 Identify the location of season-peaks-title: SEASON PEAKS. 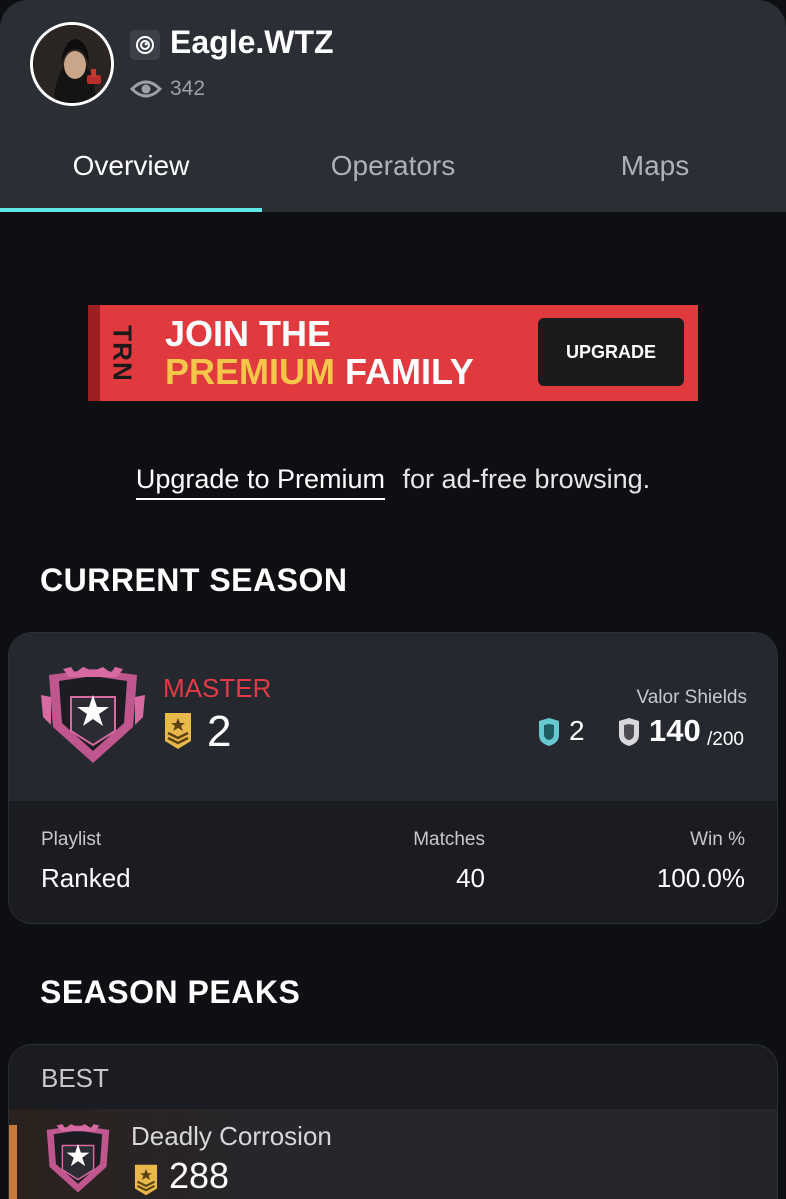
(170, 992).